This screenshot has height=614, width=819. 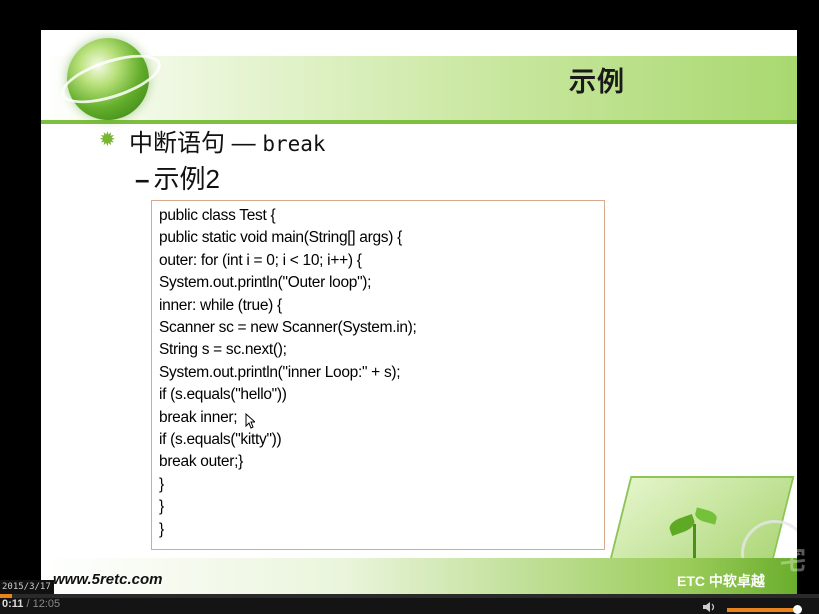 What do you see at coordinates (260, 260) in the screenshot?
I see `code-line: outer: for (int i = 0; i < 10; i++) {` at bounding box center [260, 260].